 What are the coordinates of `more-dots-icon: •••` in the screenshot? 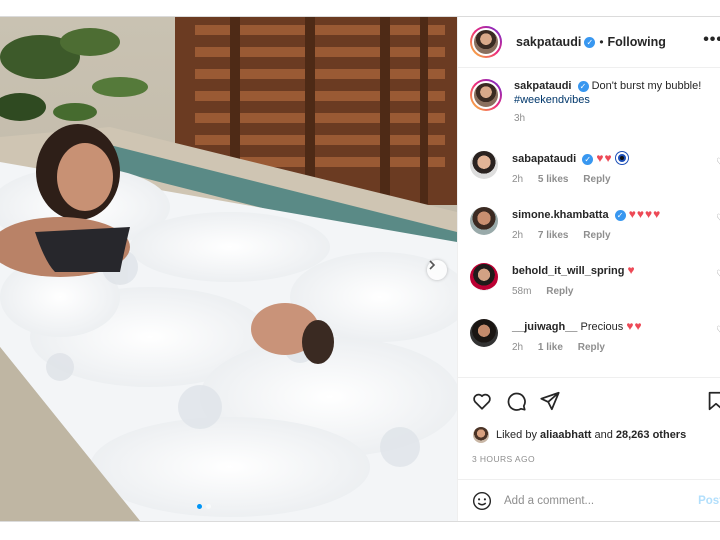 It's located at (711, 40).